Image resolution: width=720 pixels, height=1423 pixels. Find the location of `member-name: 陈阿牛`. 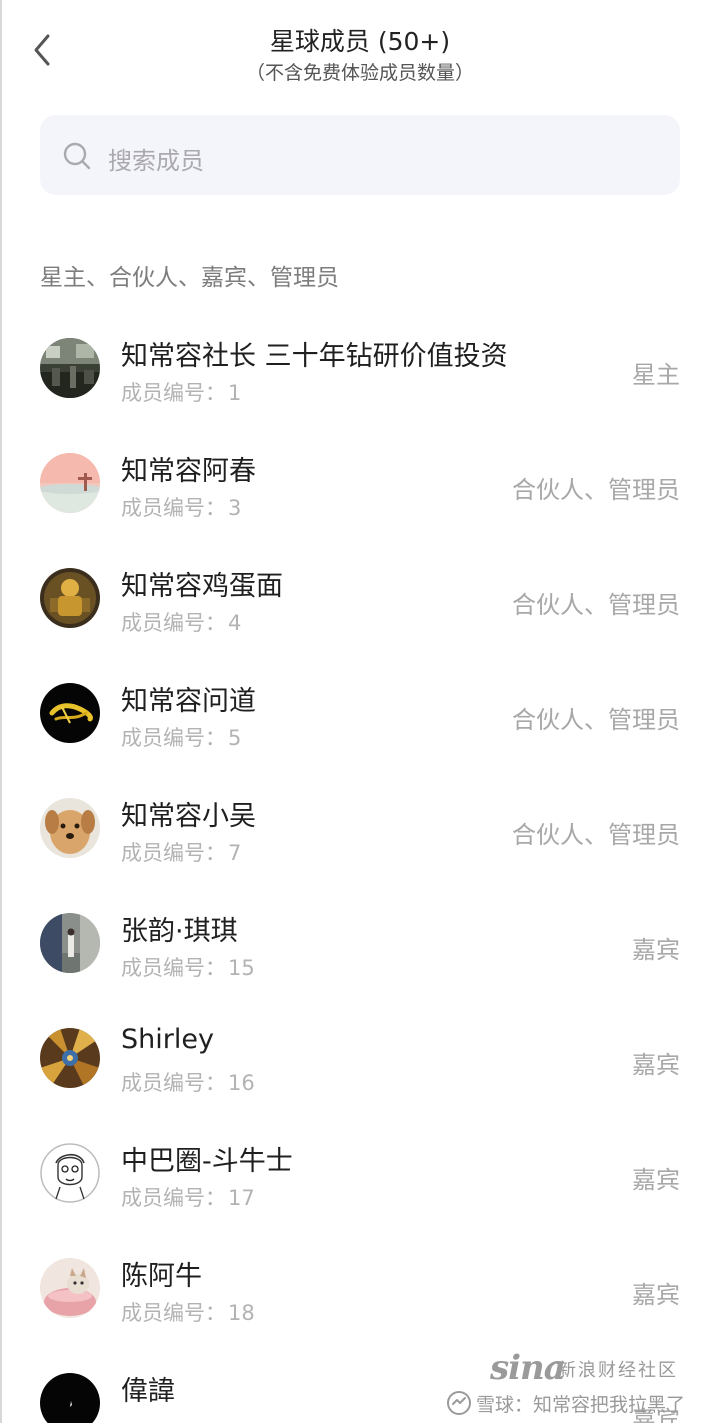

member-name: 陈阿牛 is located at coordinates (161, 1276).